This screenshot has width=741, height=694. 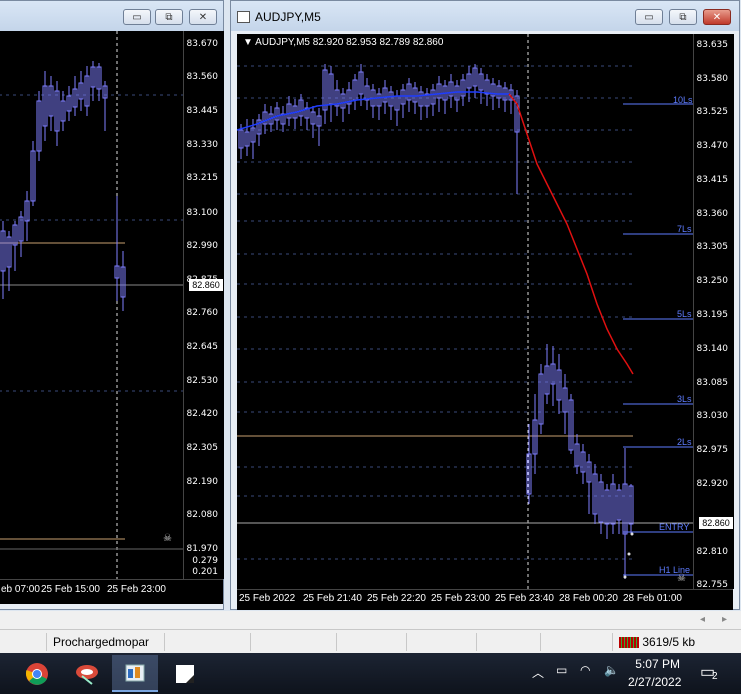 I want to click on y-tick: 83.140, so click(x=712, y=349).